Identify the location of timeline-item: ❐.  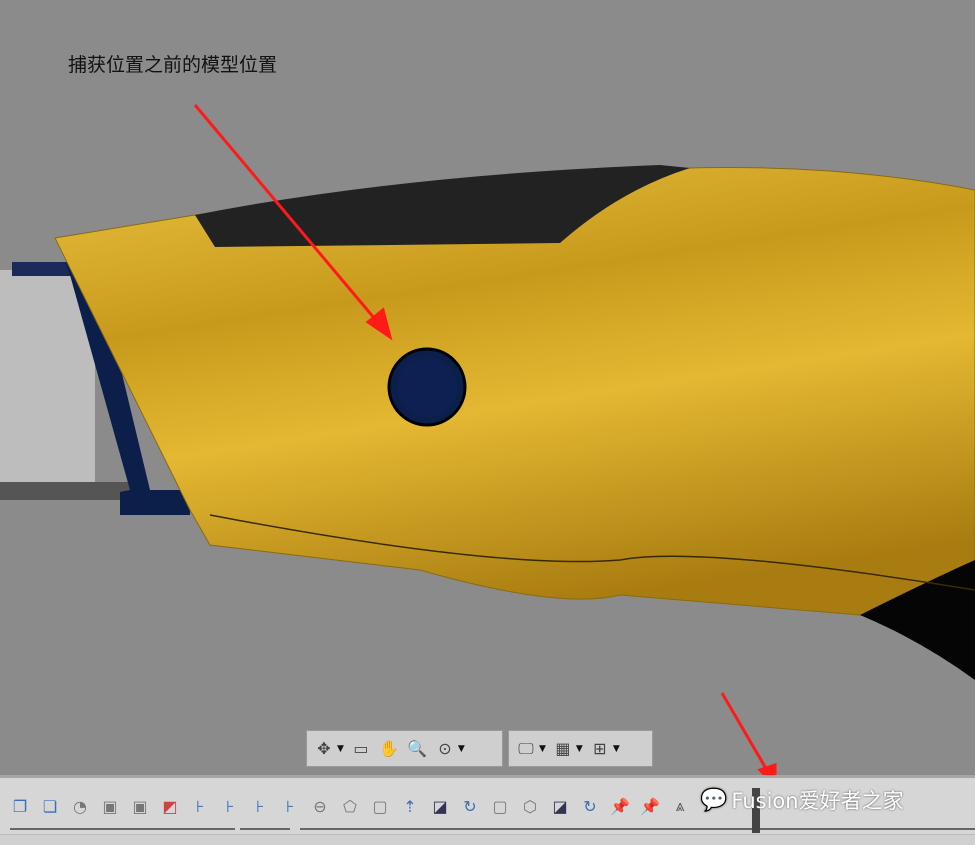
(20, 806).